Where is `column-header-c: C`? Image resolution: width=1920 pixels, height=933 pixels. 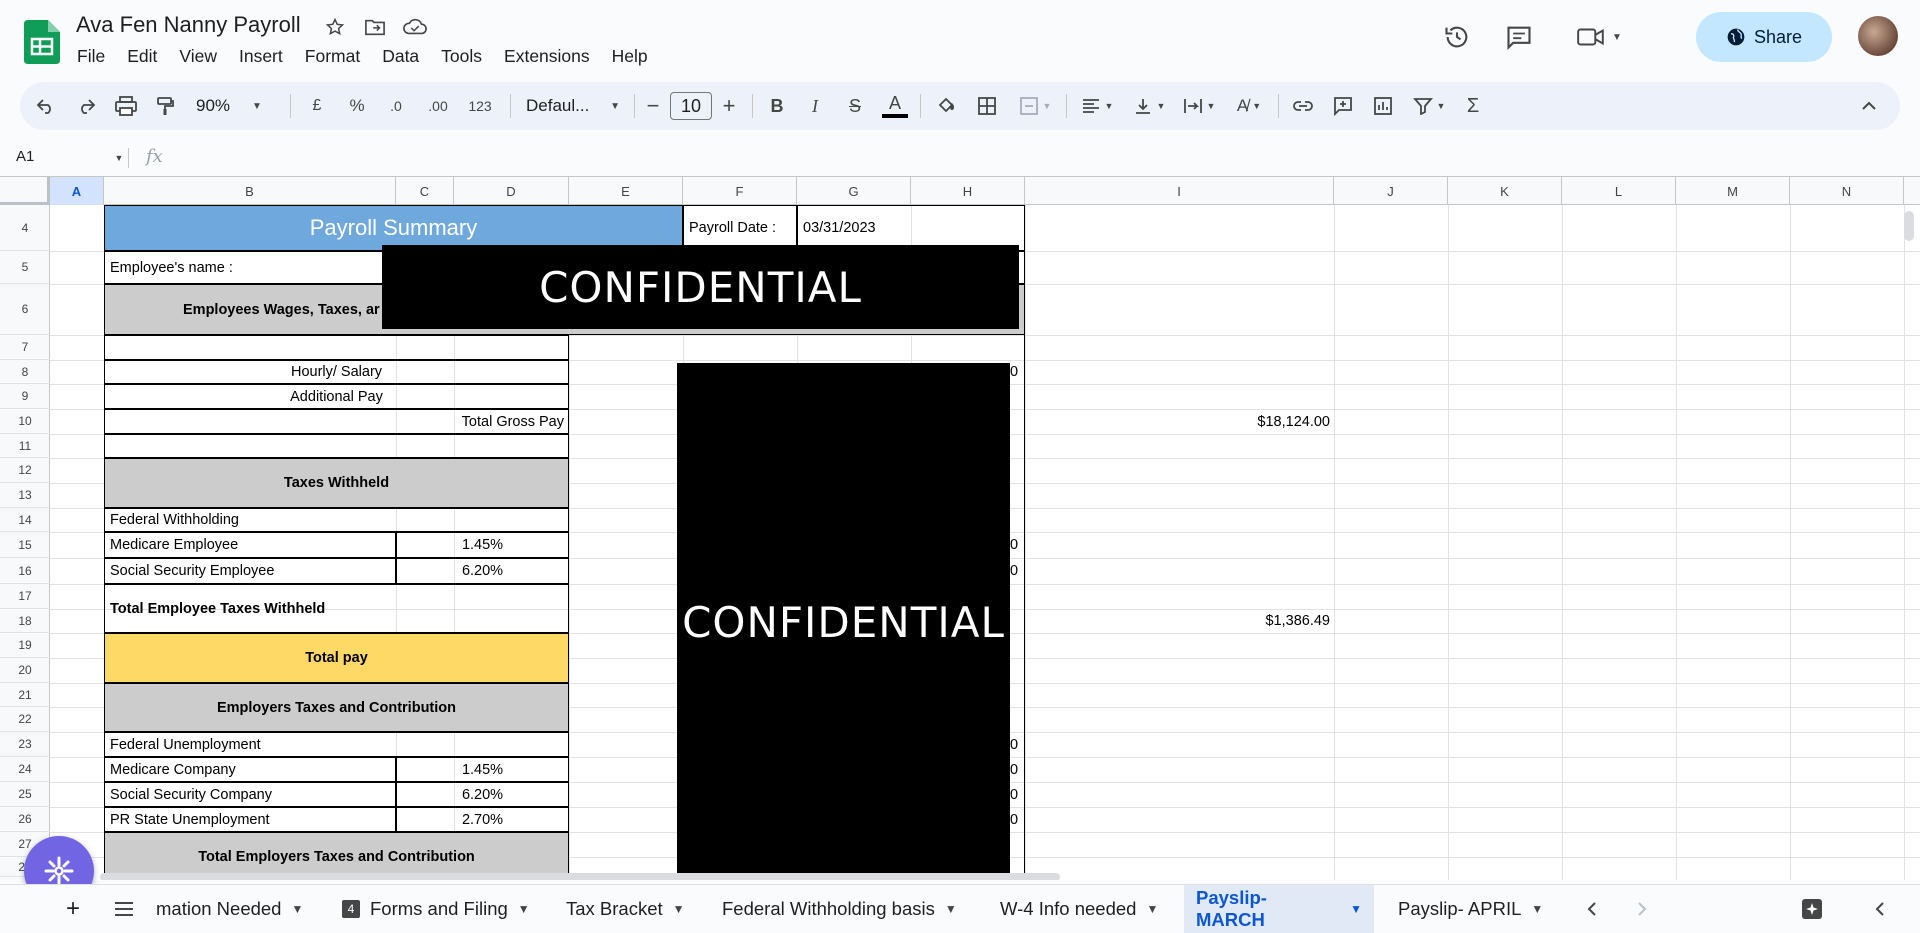
column-header-c: C is located at coordinates (425, 191).